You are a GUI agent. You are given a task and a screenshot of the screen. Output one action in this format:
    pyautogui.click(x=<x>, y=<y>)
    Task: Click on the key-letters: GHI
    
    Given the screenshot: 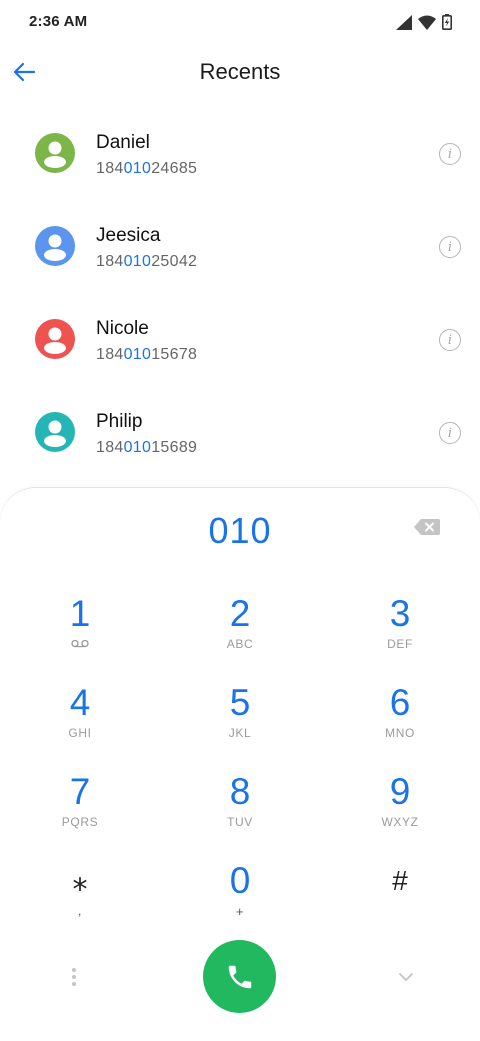 What is the action you would take?
    pyautogui.click(x=80, y=733)
    